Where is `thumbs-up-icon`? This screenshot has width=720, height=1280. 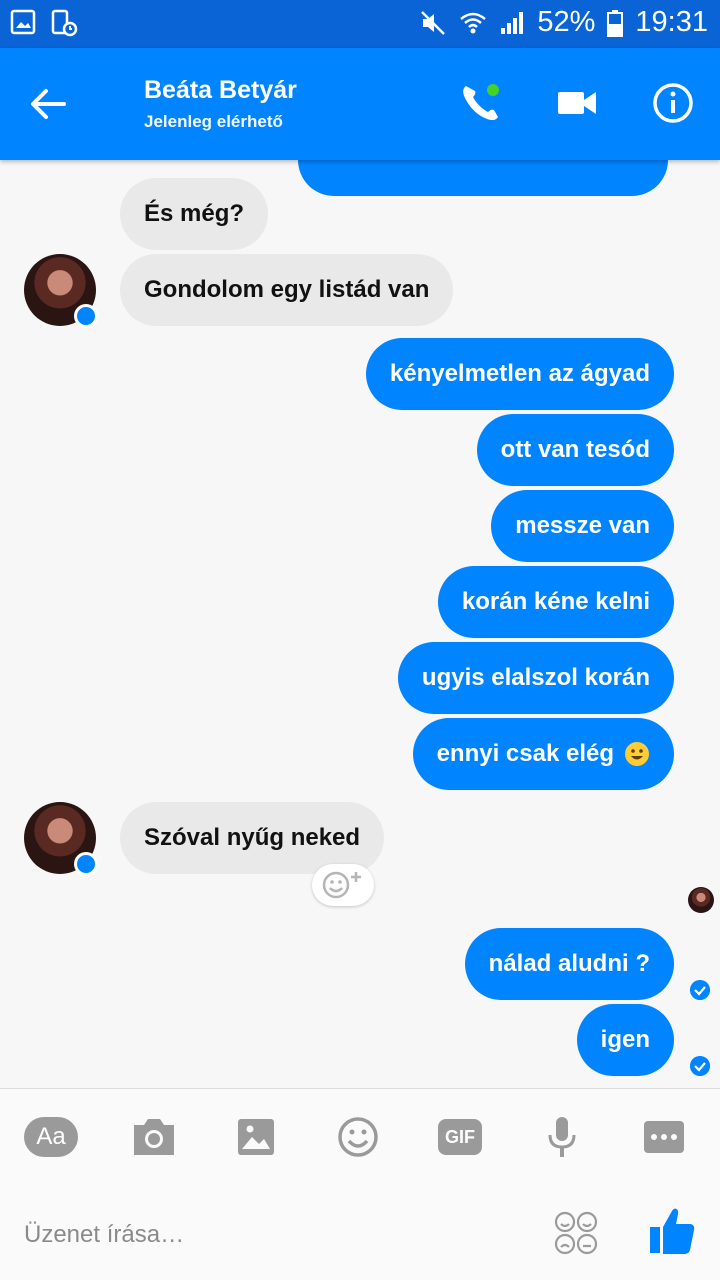 thumbs-up-icon is located at coordinates (672, 1231).